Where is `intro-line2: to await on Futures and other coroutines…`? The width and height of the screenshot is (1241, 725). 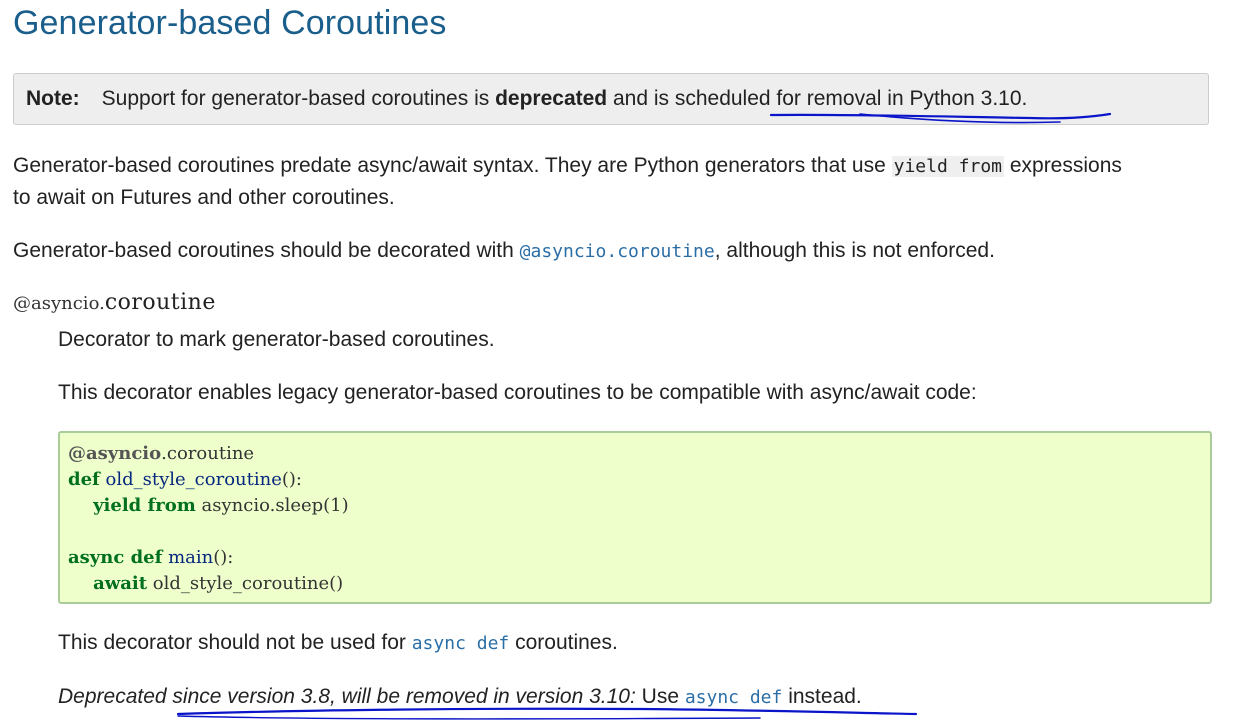 intro-line2: to await on Futures and other coroutines… is located at coordinates (204, 197).